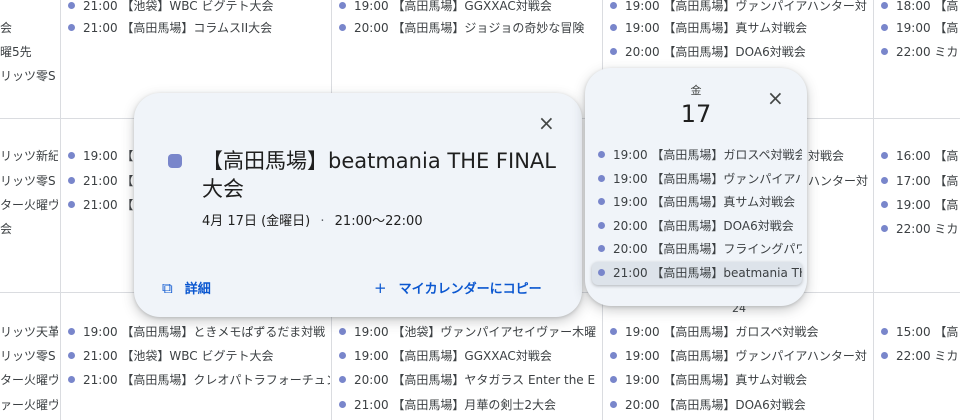 This screenshot has width=960, height=420. I want to click on event-text: 18:00 【高, so click(927, 6).